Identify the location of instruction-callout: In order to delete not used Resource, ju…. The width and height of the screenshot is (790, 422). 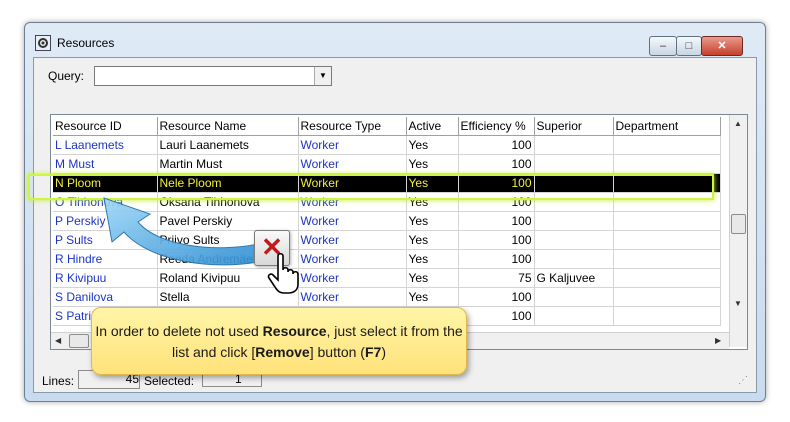
(279, 341).